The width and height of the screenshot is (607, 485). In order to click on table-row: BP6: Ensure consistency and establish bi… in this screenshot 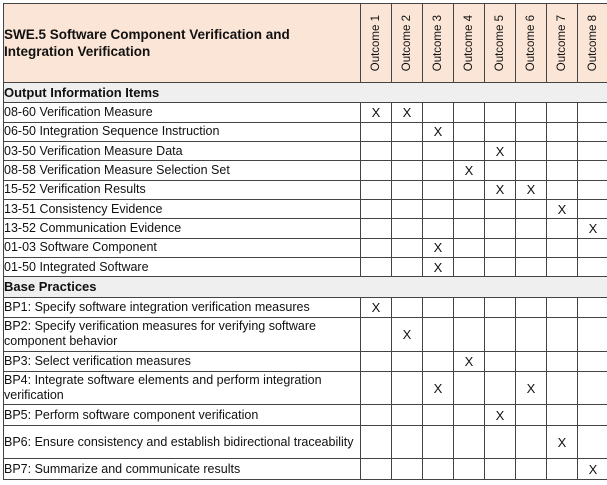, I will do `click(305, 442)`.